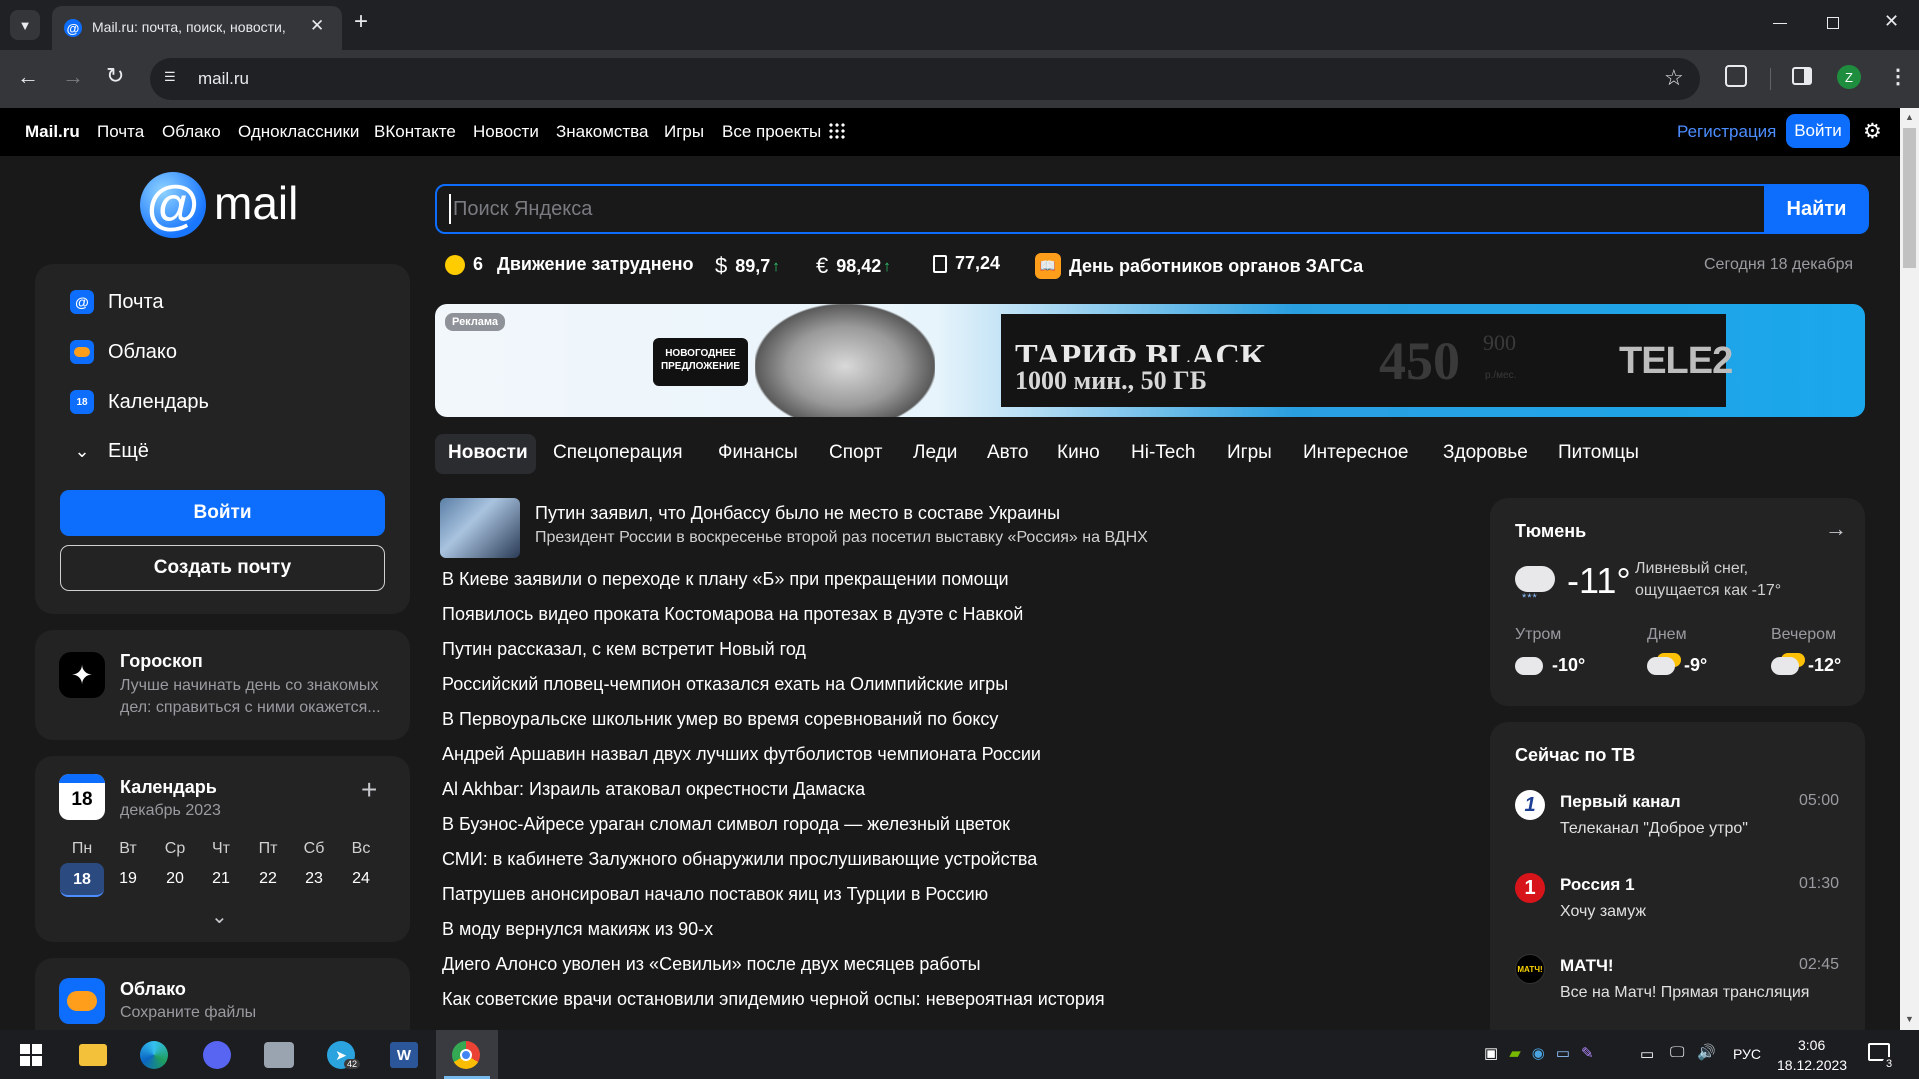 The image size is (1919, 1079). I want to click on register-link: Регистрация, so click(1726, 132).